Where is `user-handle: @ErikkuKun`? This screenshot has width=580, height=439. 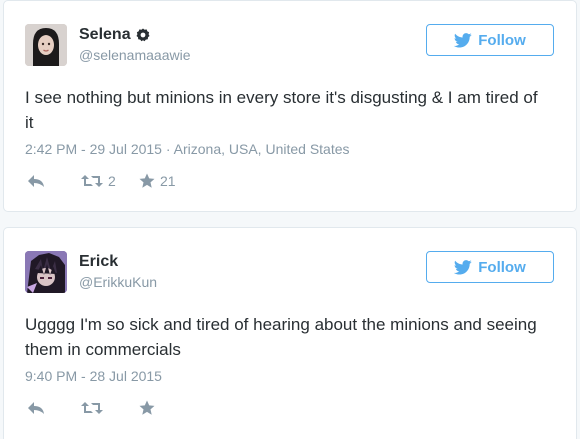
user-handle: @ErikkuKun is located at coordinates (118, 282).